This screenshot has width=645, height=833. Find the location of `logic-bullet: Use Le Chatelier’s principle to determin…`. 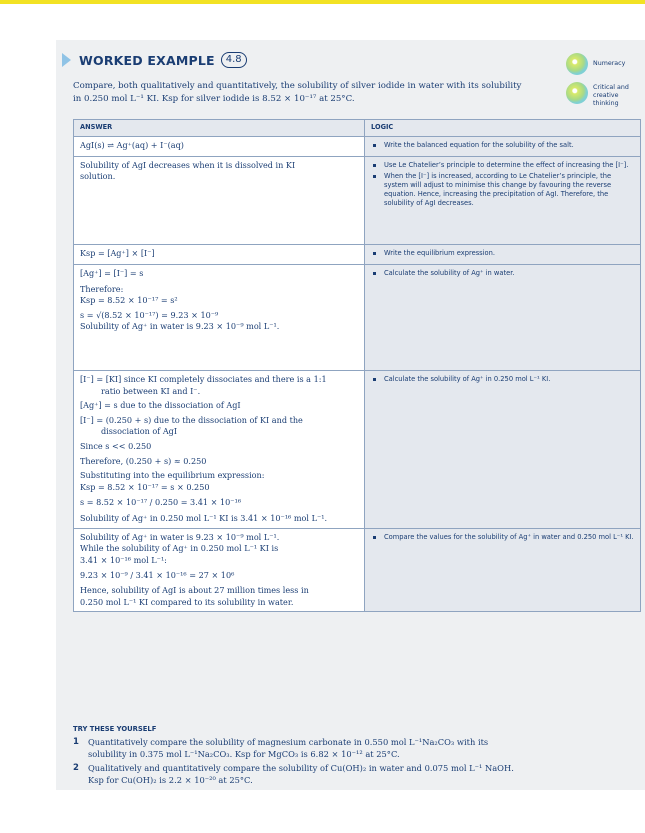

logic-bullet: Use Le Chatelier’s principle to determin… is located at coordinates (502, 165).